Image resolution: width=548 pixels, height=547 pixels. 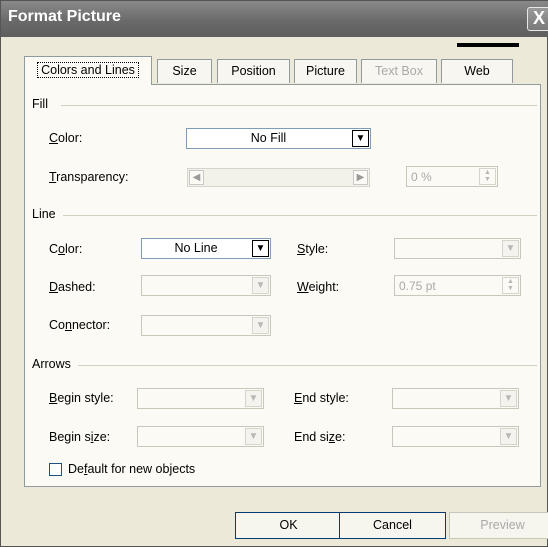 What do you see at coordinates (399, 71) in the screenshot?
I see `tab-text-box: Text Box` at bounding box center [399, 71].